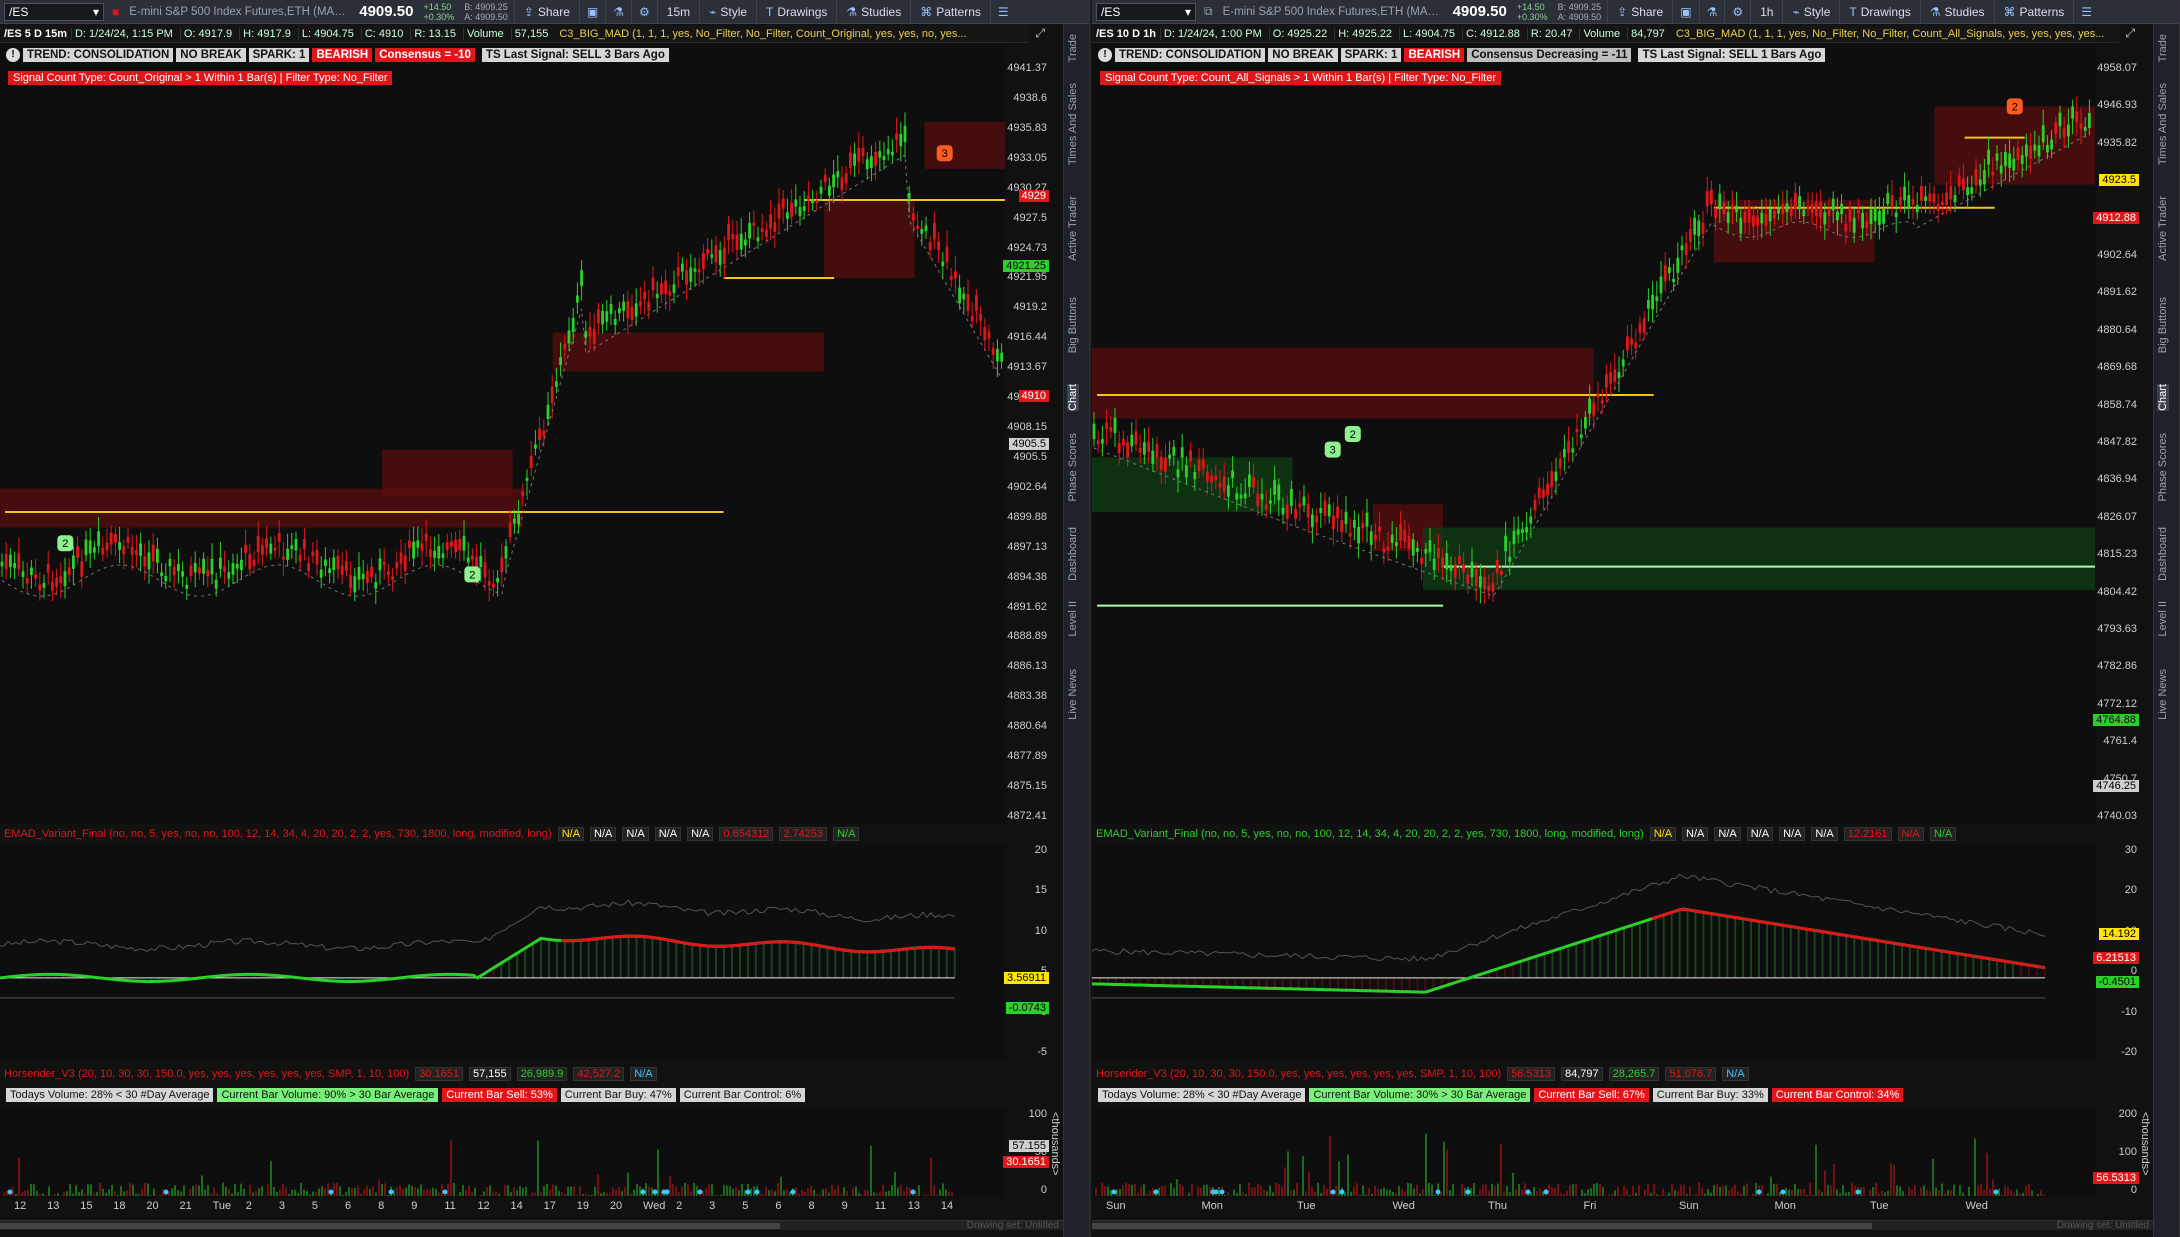 This screenshot has width=2180, height=1237. What do you see at coordinates (2116, 218) in the screenshot?
I see `price-badge: 4912.88` at bounding box center [2116, 218].